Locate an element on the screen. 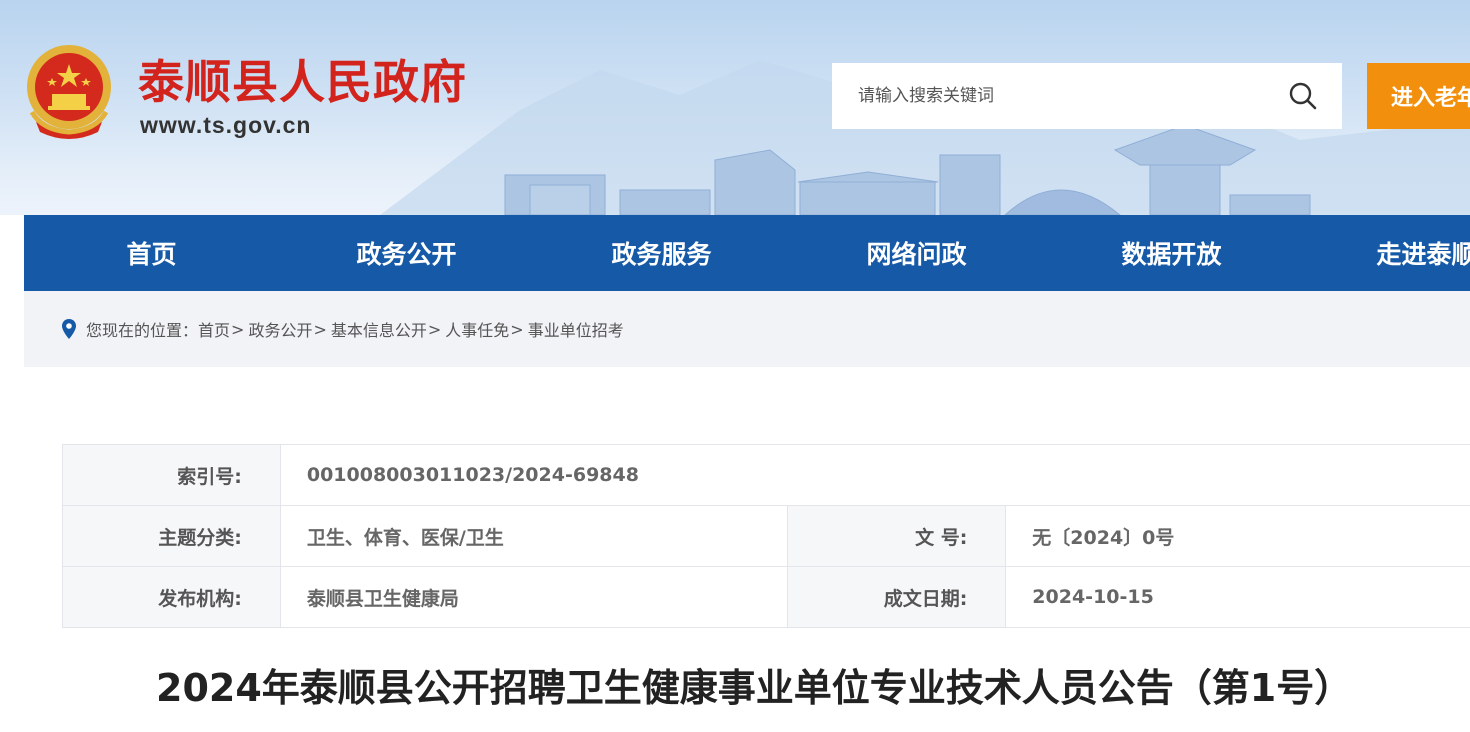  meta-row-org: 发布机构: 泰顺县卫生健康局 成文日期: 2024-10-15 is located at coordinates (766, 597).